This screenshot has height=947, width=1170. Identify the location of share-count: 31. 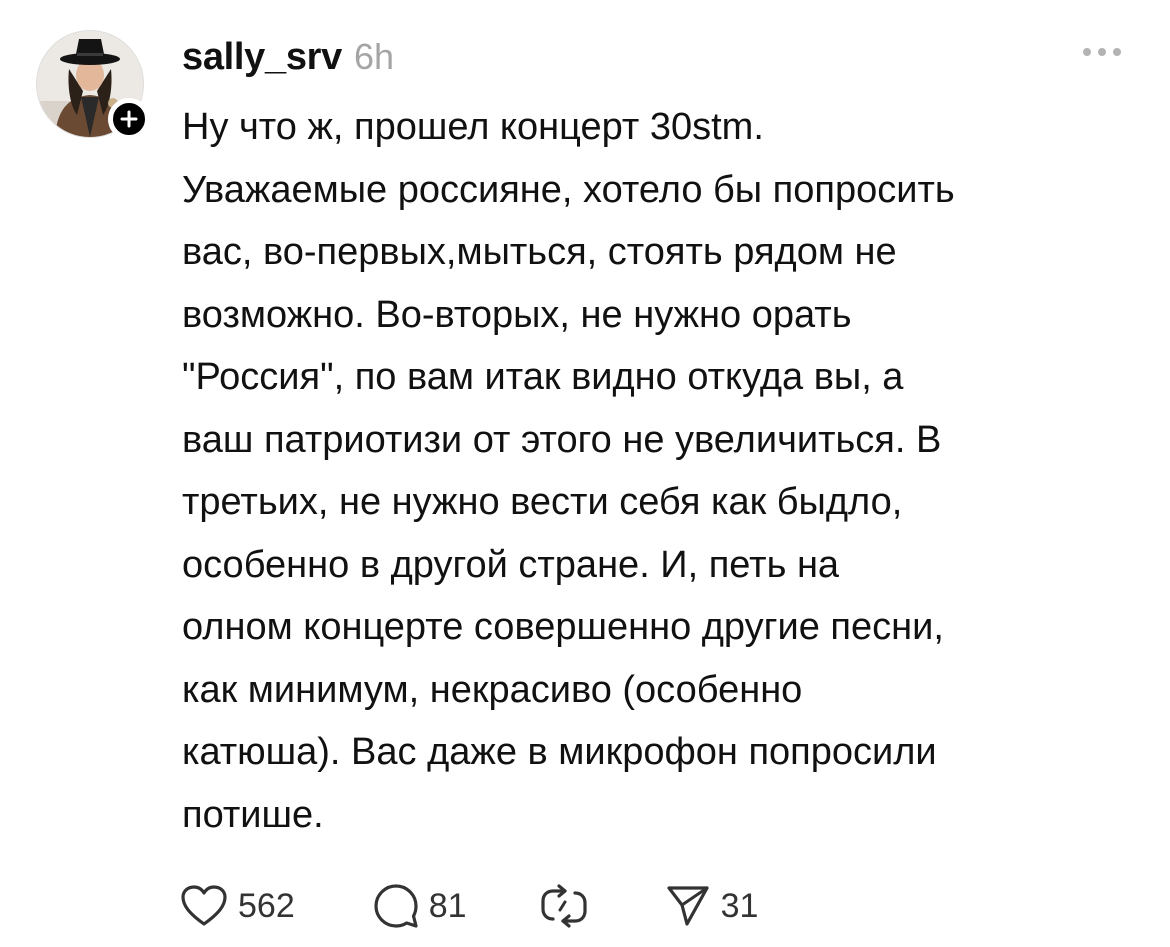
(739, 905).